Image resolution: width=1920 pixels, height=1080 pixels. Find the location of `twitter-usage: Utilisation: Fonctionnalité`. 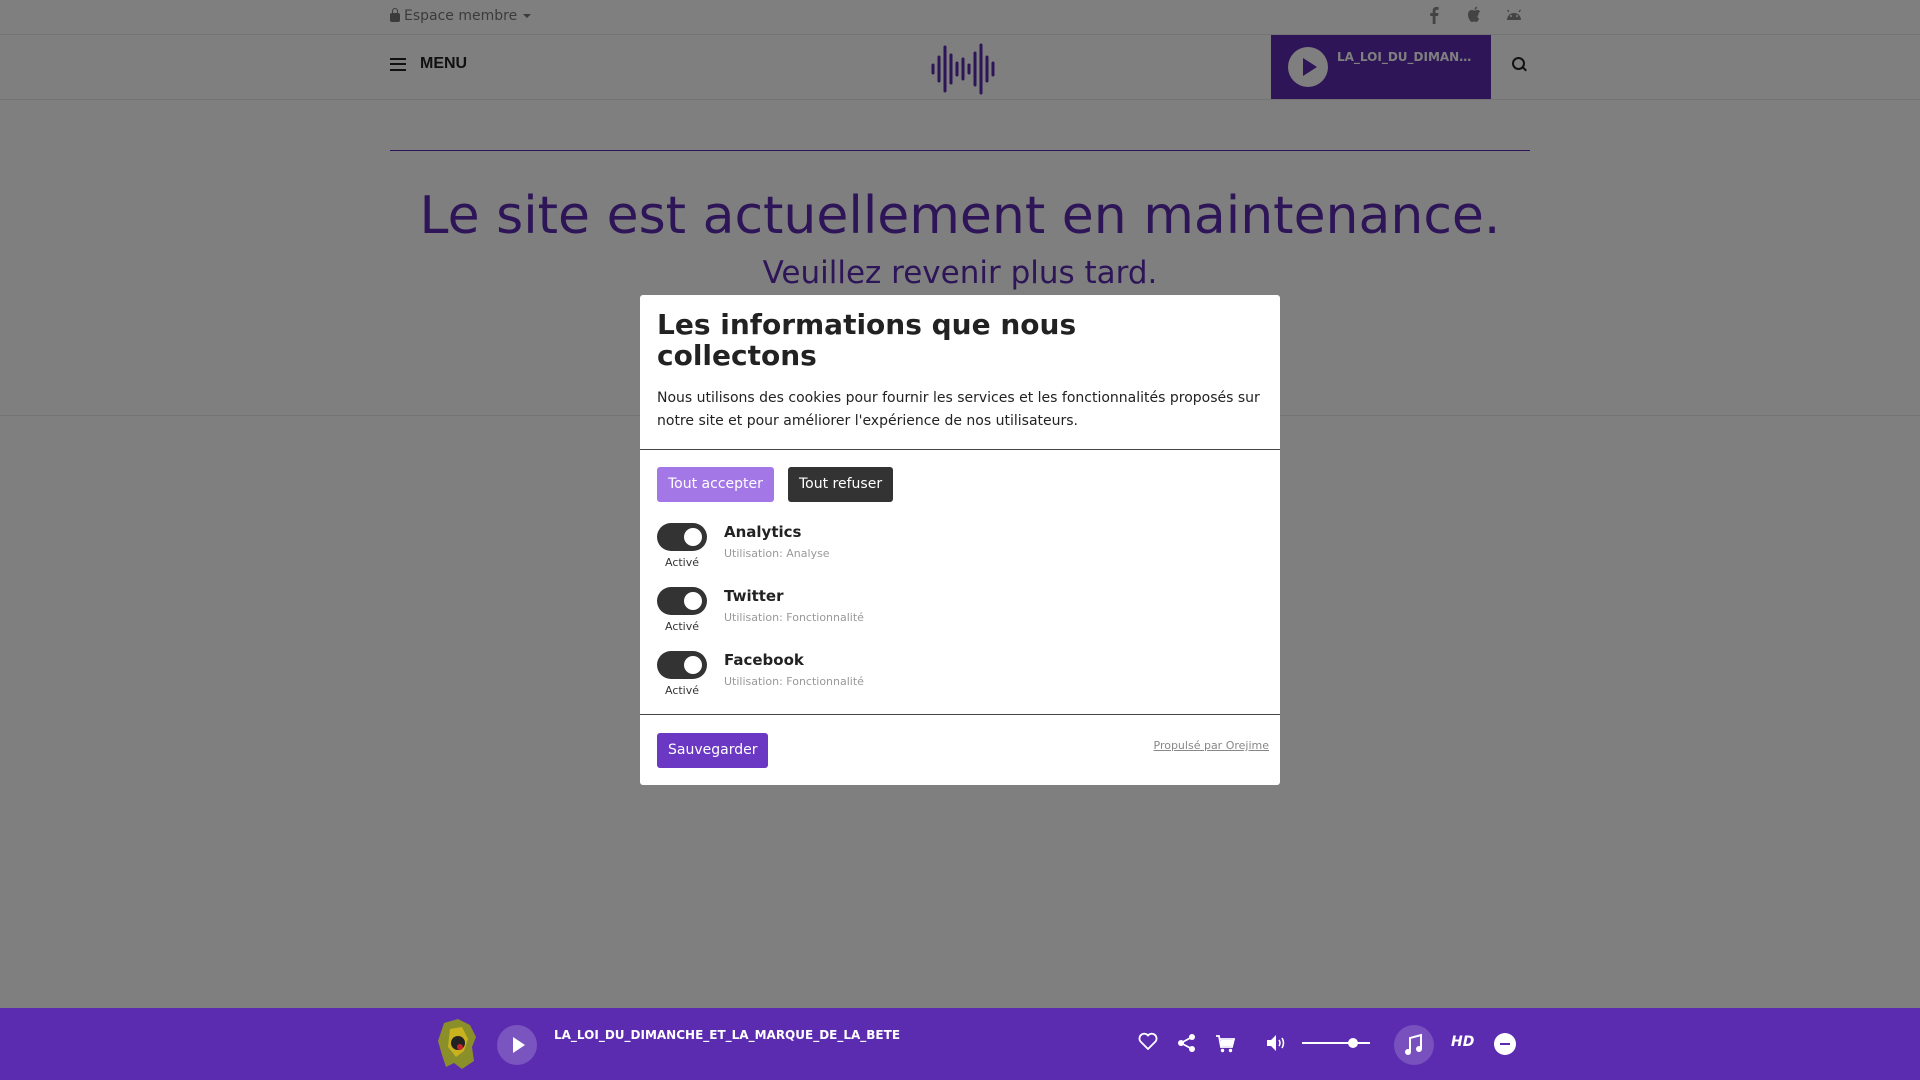

twitter-usage: Utilisation: Fonctionnalité is located at coordinates (794, 617).